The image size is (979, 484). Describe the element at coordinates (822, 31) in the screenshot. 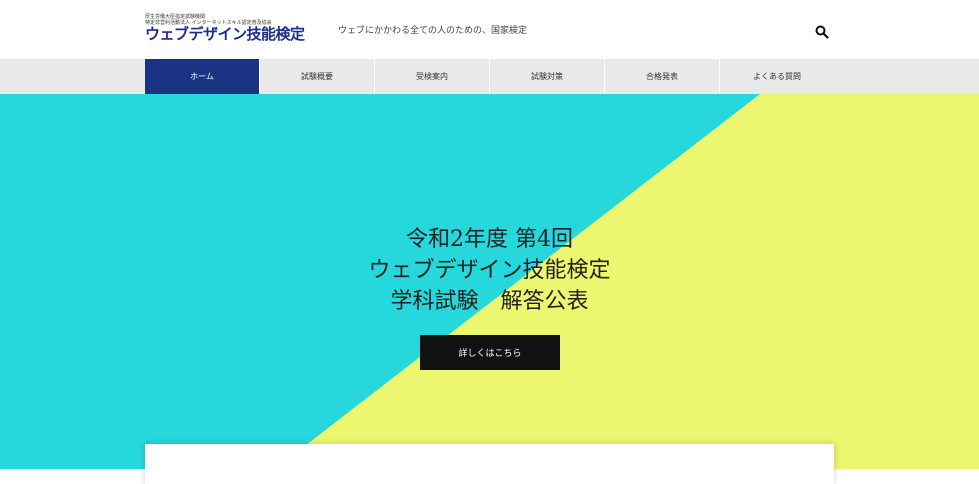

I see `search-icon` at that location.